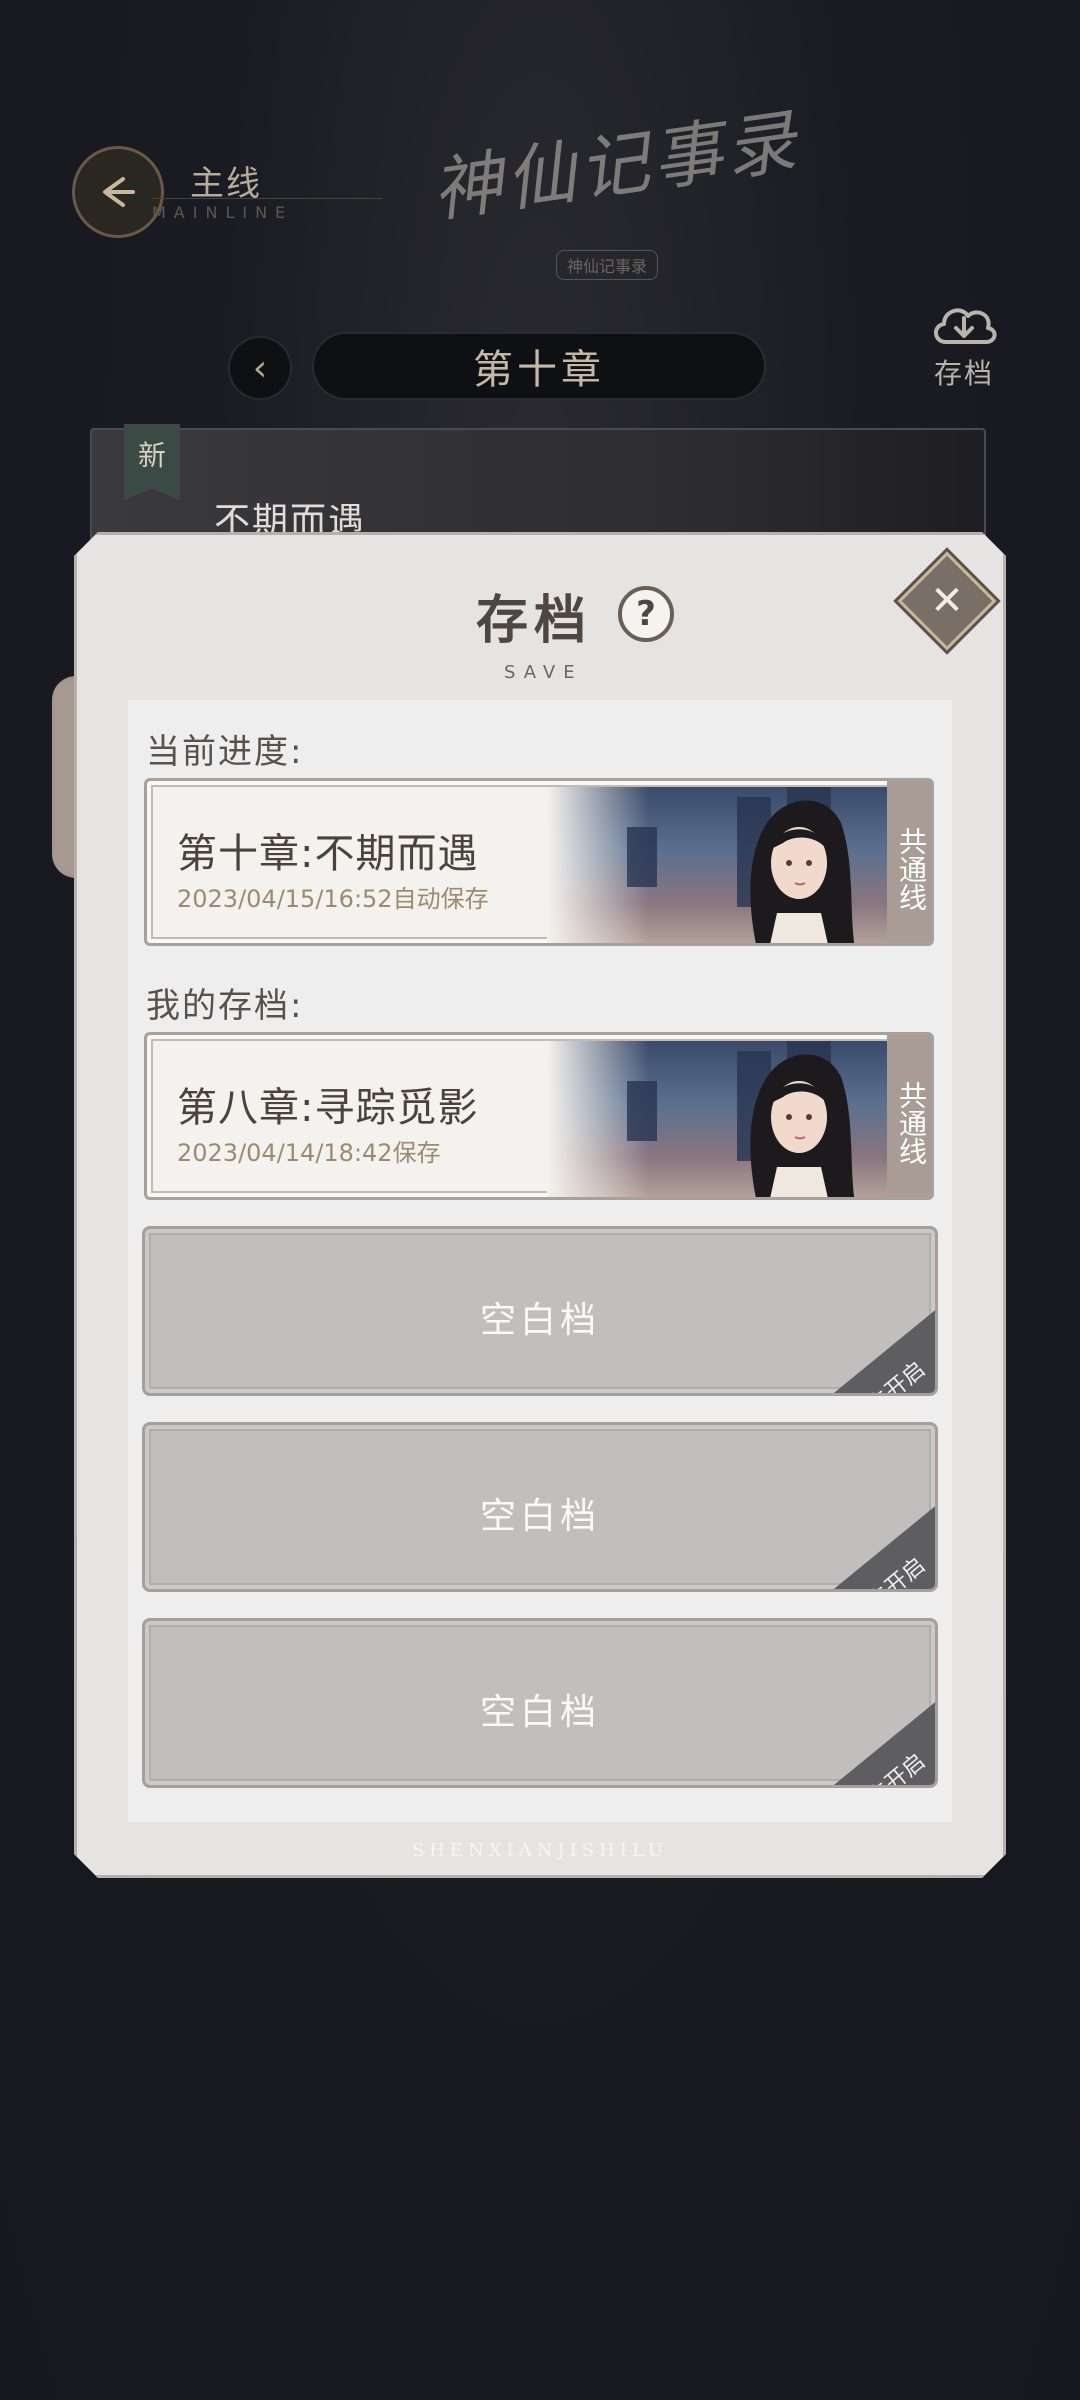  What do you see at coordinates (539, 366) in the screenshot?
I see `chapter-title: 第十章` at bounding box center [539, 366].